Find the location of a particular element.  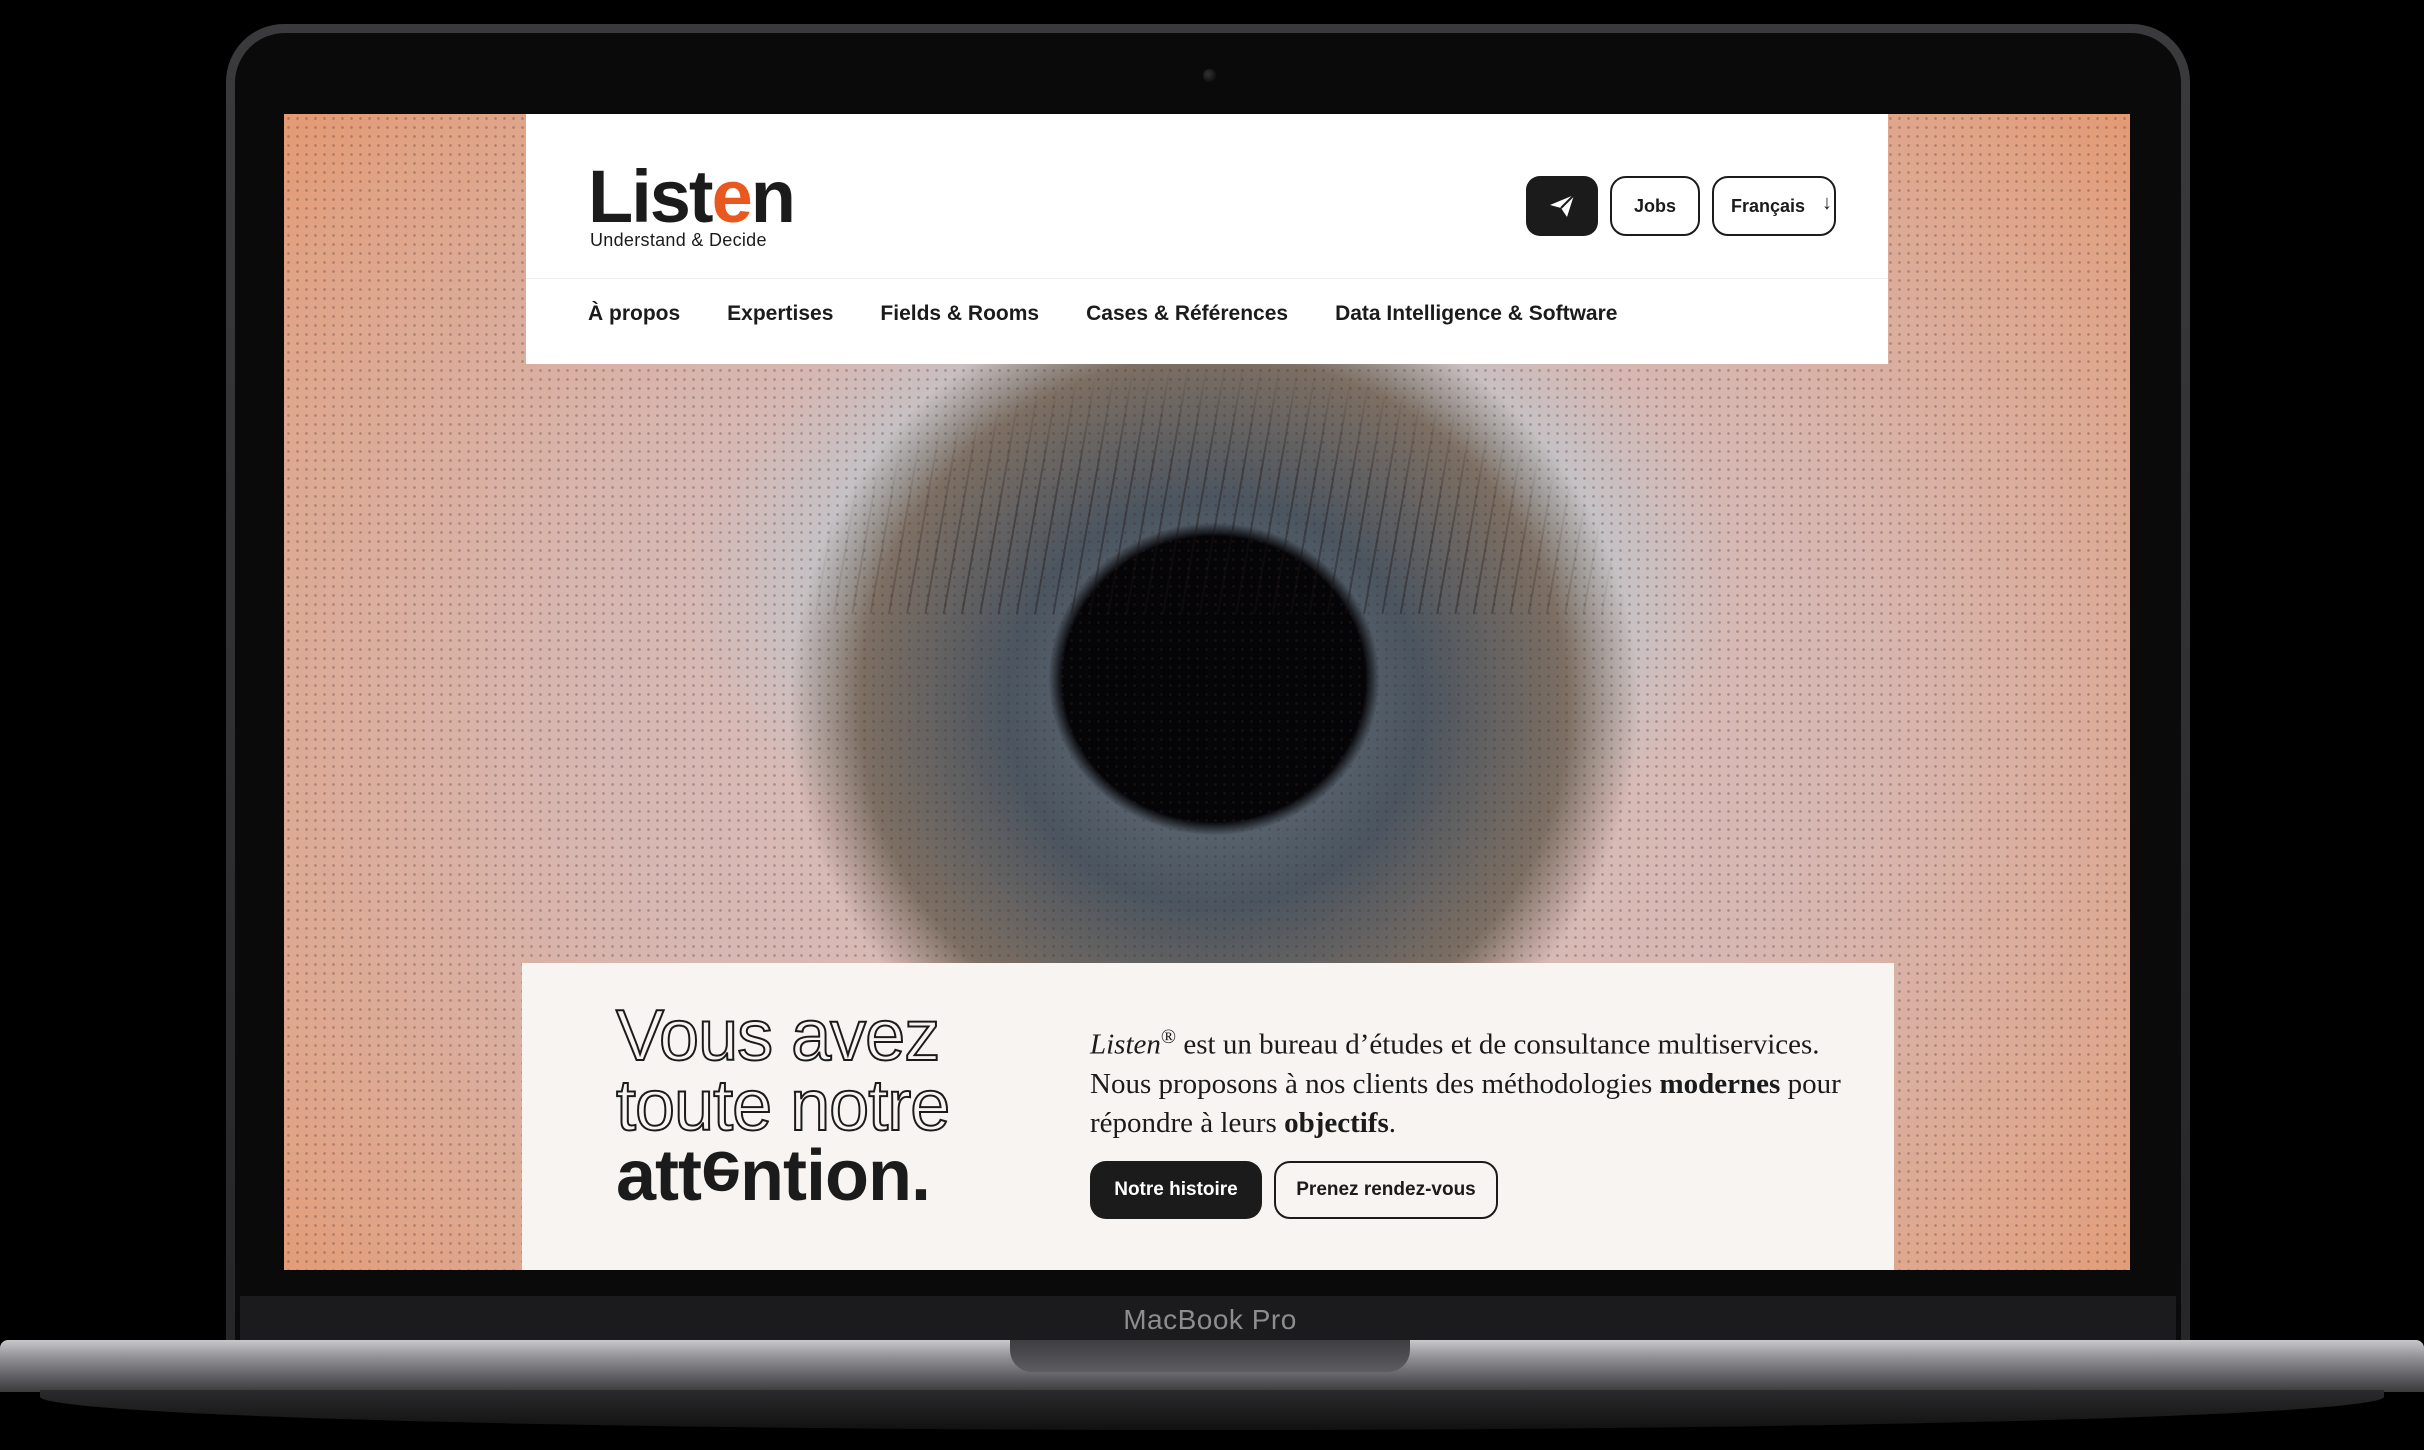

headline-line-3-end: ntion. is located at coordinates (835, 1176).